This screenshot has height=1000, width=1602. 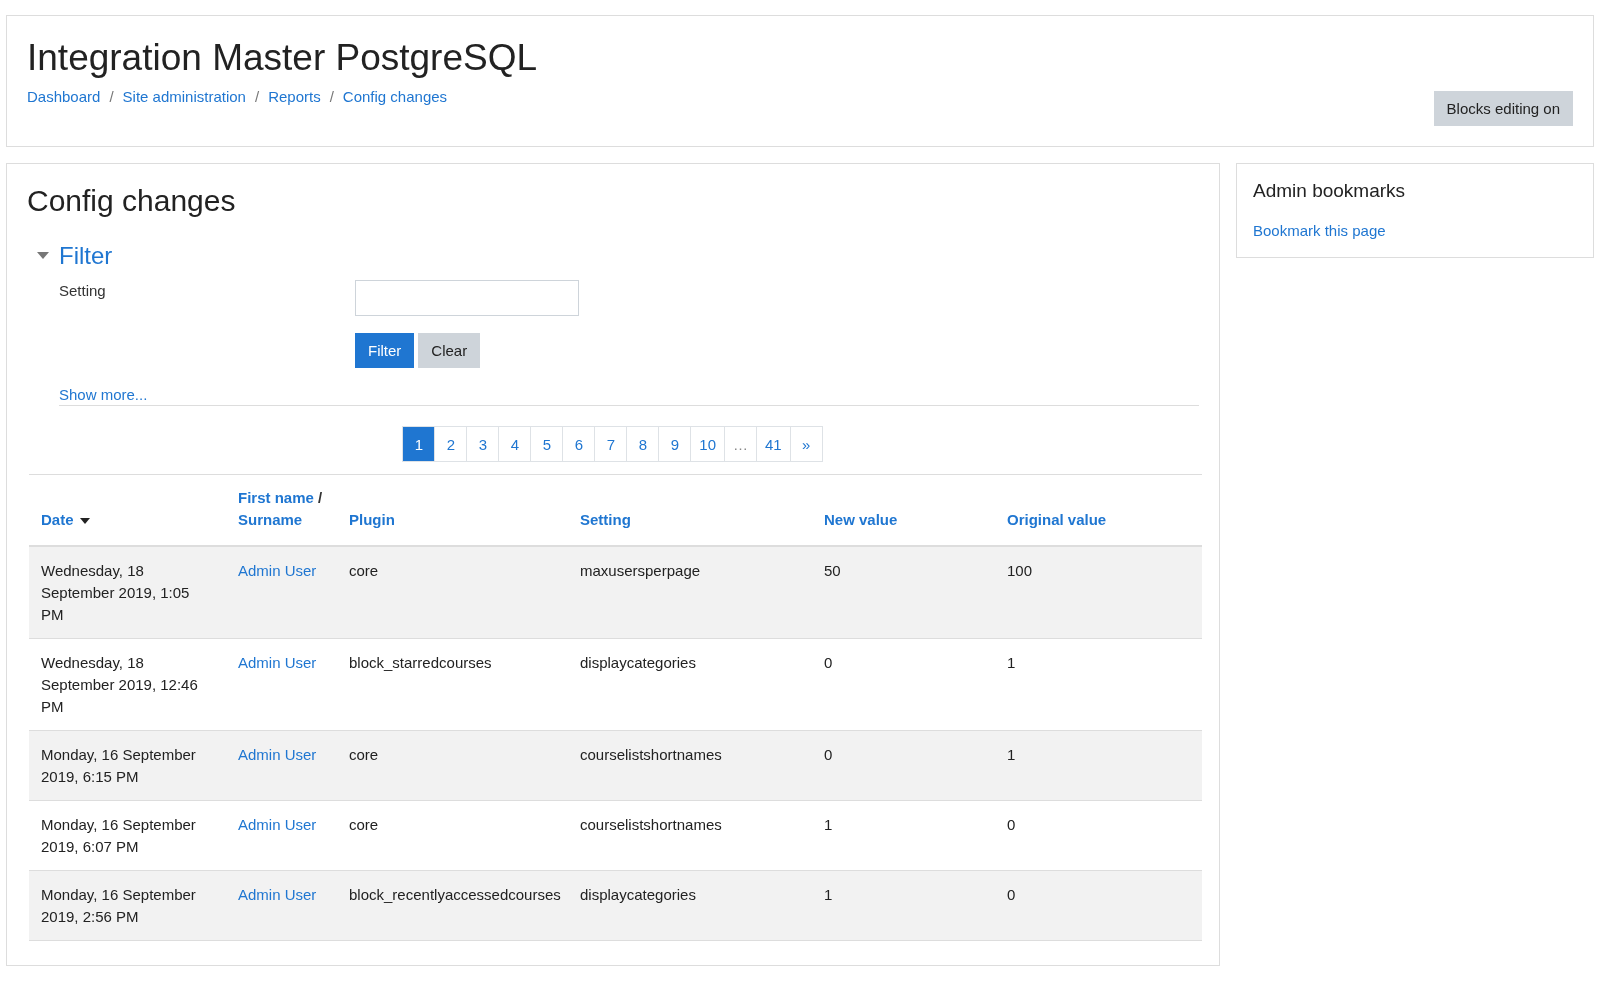 I want to click on column-header-link: New value, so click(x=861, y=519).